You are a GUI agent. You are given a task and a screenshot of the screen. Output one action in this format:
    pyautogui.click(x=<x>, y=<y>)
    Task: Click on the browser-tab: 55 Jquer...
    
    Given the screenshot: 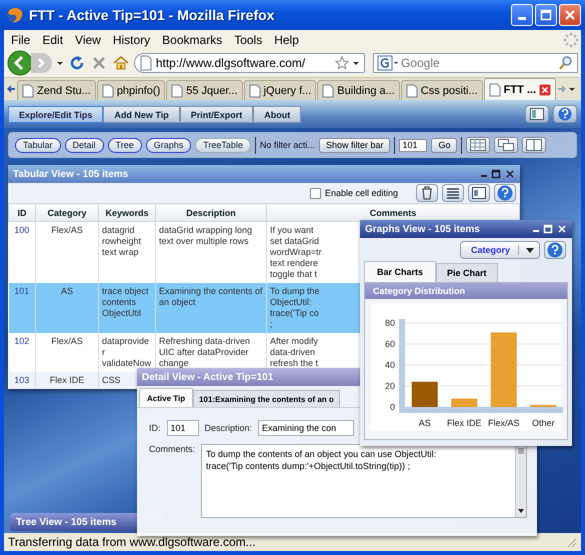 What is the action you would take?
    pyautogui.click(x=204, y=90)
    